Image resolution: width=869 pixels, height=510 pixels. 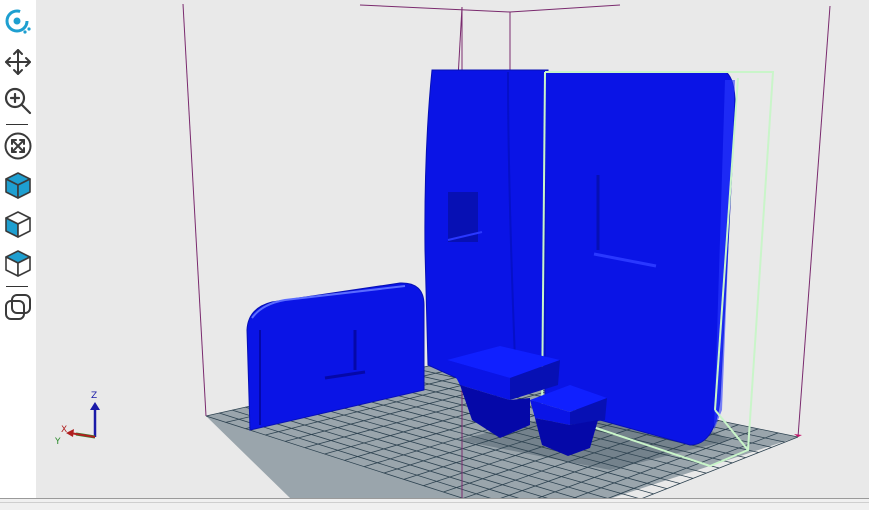 What do you see at coordinates (94, 396) in the screenshot?
I see `axis-z-label: Z` at bounding box center [94, 396].